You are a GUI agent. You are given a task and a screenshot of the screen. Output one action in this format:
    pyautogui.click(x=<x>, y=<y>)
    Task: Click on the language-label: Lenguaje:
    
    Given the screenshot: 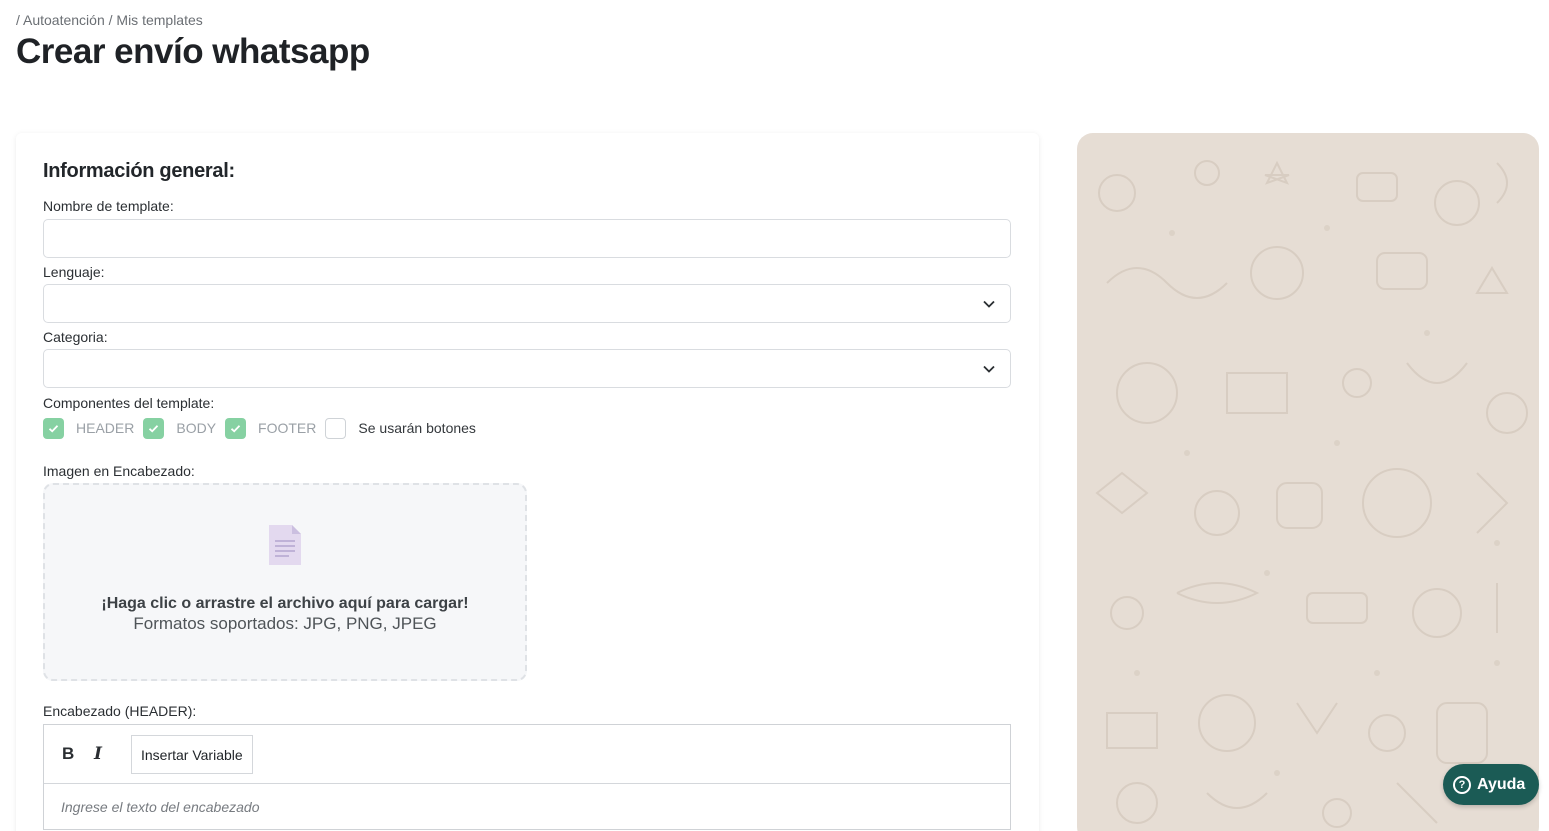 What is the action you would take?
    pyautogui.click(x=74, y=272)
    